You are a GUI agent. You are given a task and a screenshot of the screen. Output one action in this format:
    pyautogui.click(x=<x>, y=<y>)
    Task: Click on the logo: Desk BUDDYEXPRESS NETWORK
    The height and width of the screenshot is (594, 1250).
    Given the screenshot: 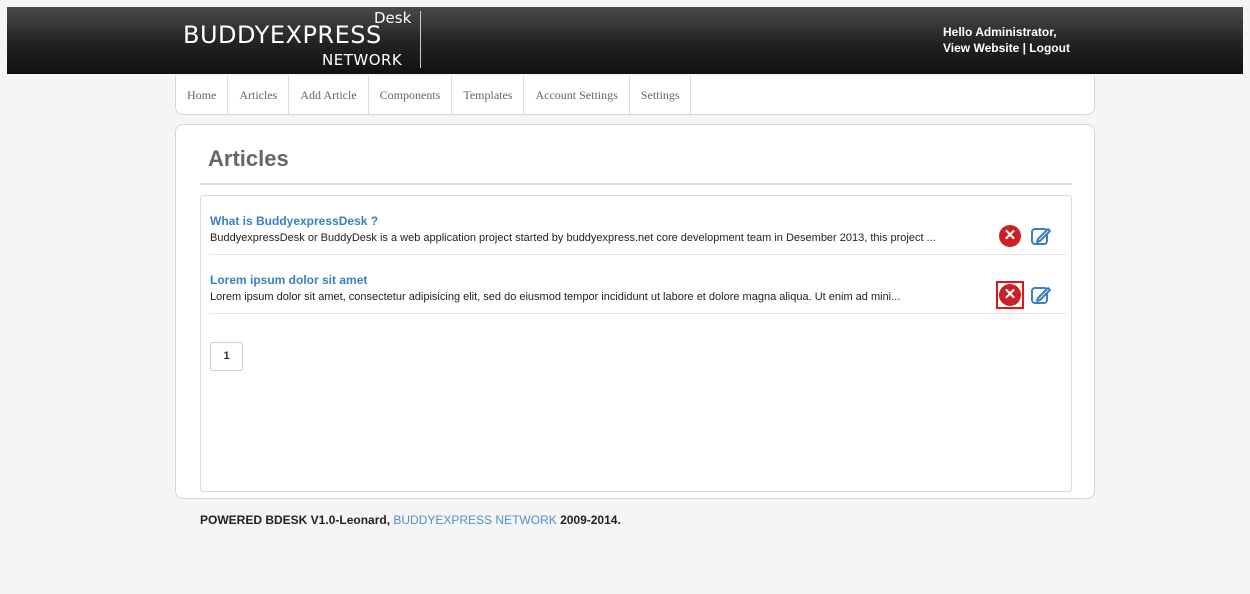 What is the action you would take?
    pyautogui.click(x=302, y=40)
    